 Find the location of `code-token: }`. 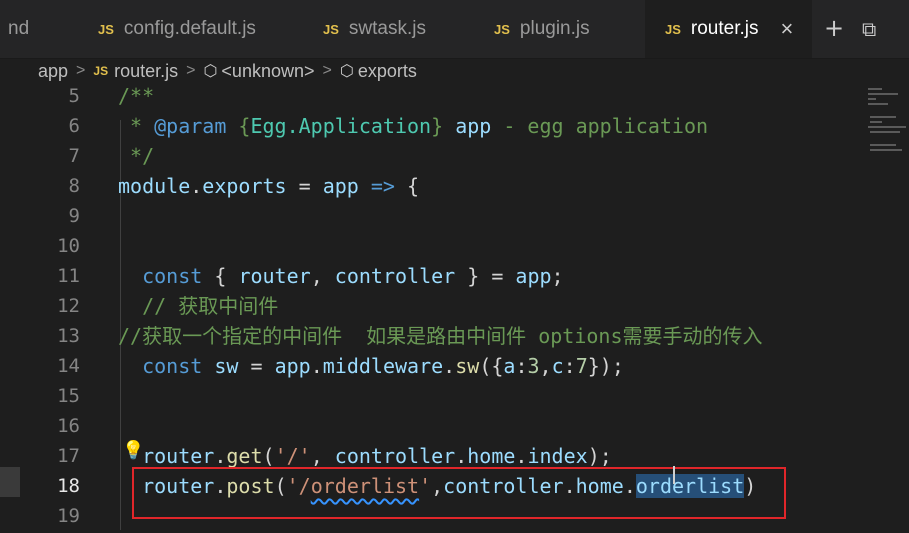

code-token: } is located at coordinates (443, 126).